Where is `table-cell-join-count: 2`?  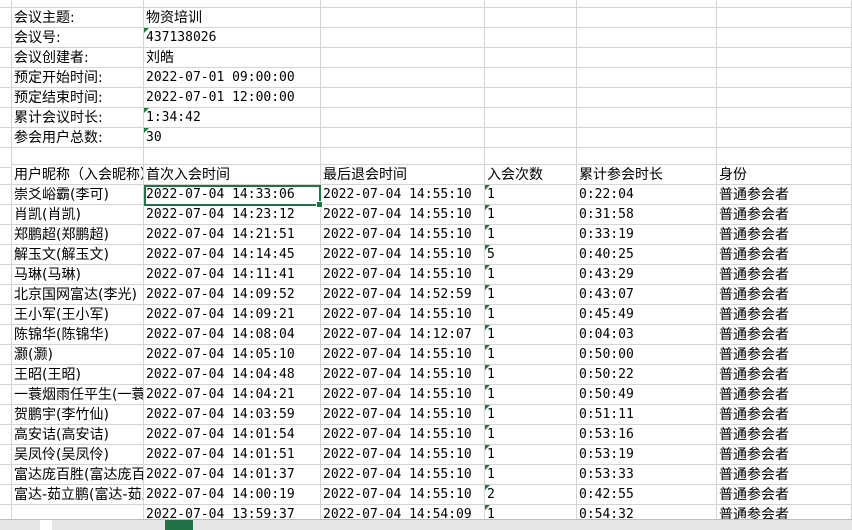
table-cell-join-count: 2 is located at coordinates (531, 495).